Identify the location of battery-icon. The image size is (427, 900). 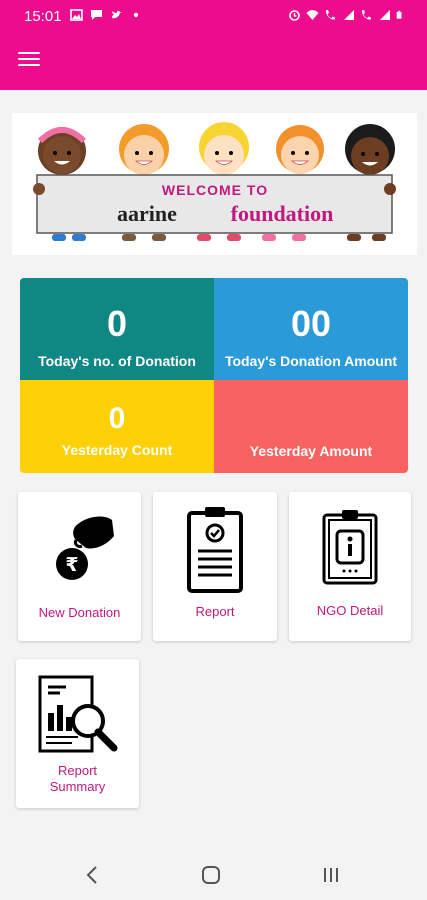
(399, 14).